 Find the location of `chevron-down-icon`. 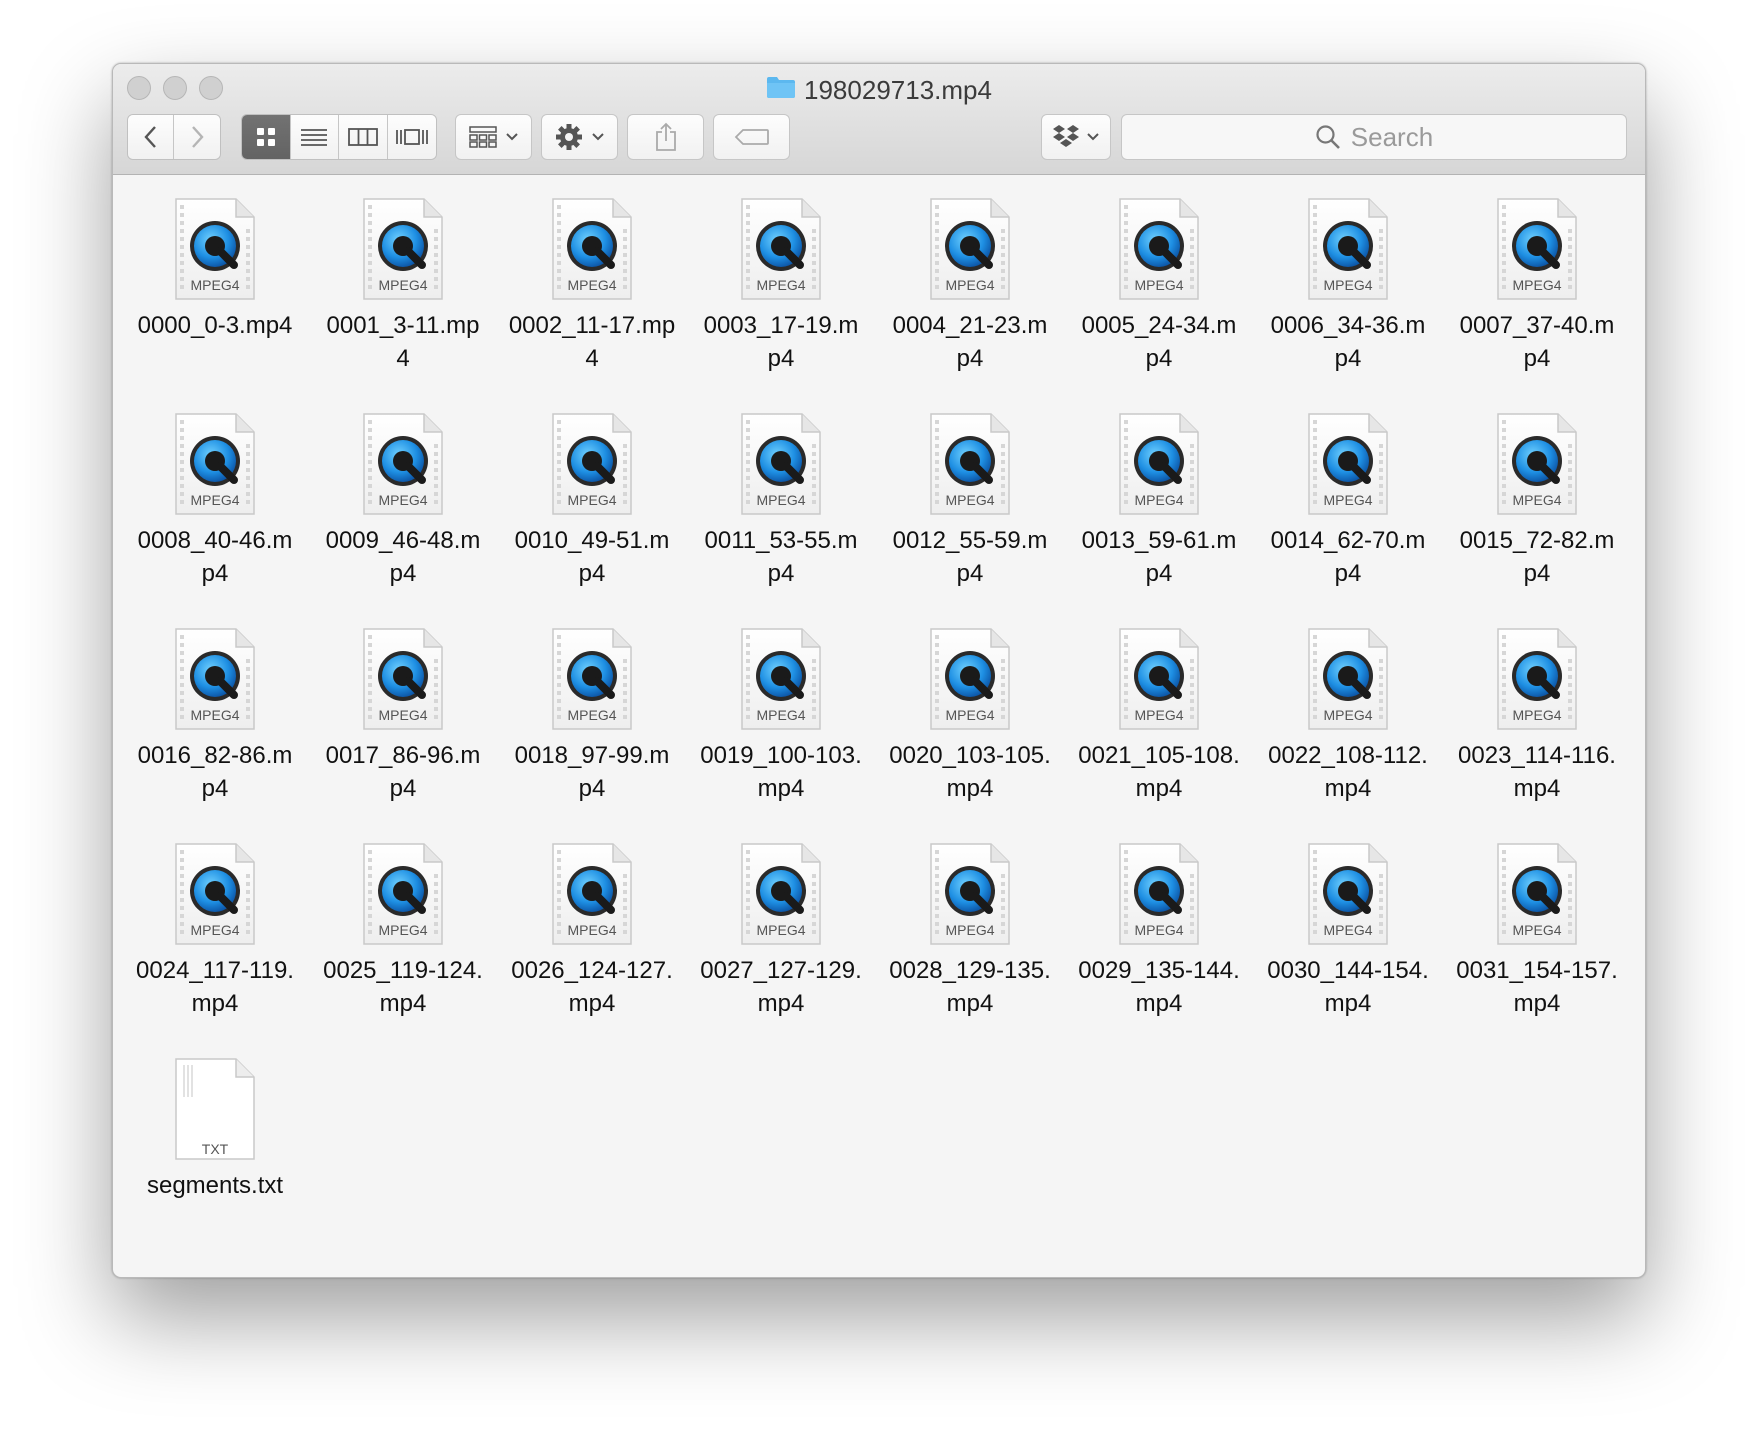

chevron-down-icon is located at coordinates (511, 137).